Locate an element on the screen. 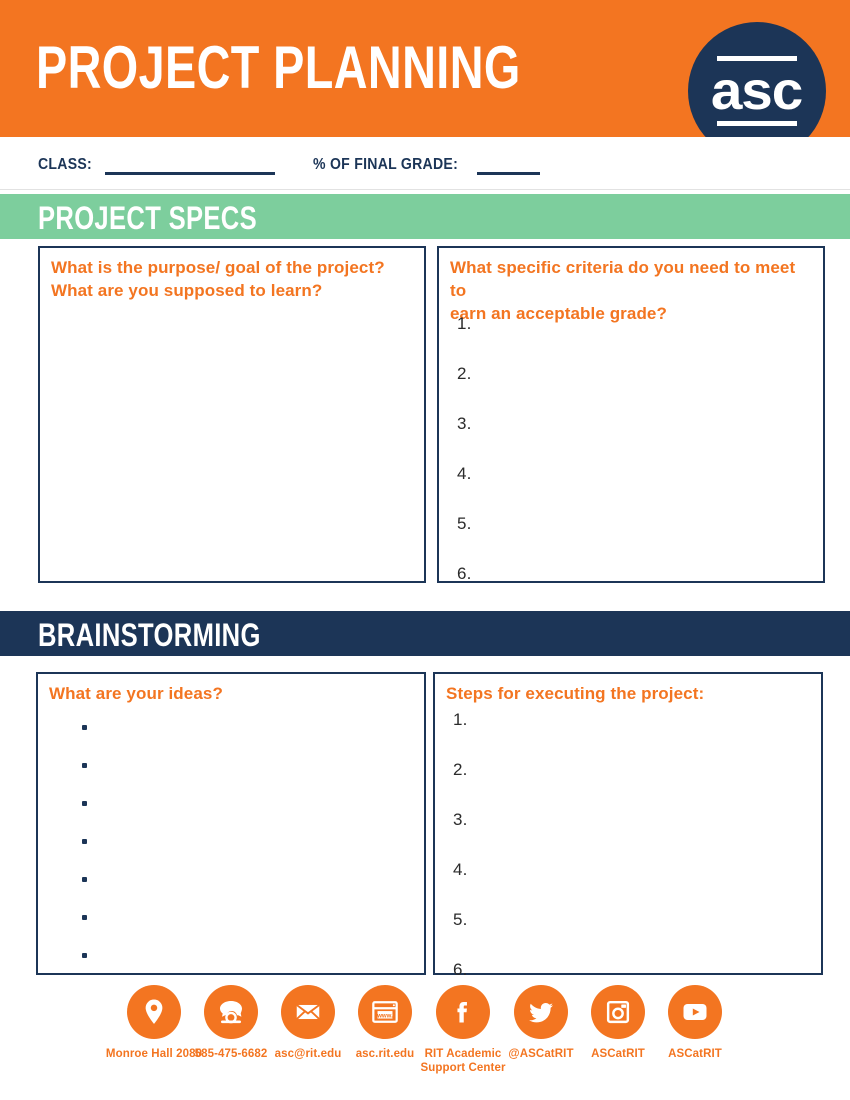 This screenshot has height=1100, width=850. steps-numbered-list: 1. 2. 3. 4. 5. 6. is located at coordinates (632, 860).